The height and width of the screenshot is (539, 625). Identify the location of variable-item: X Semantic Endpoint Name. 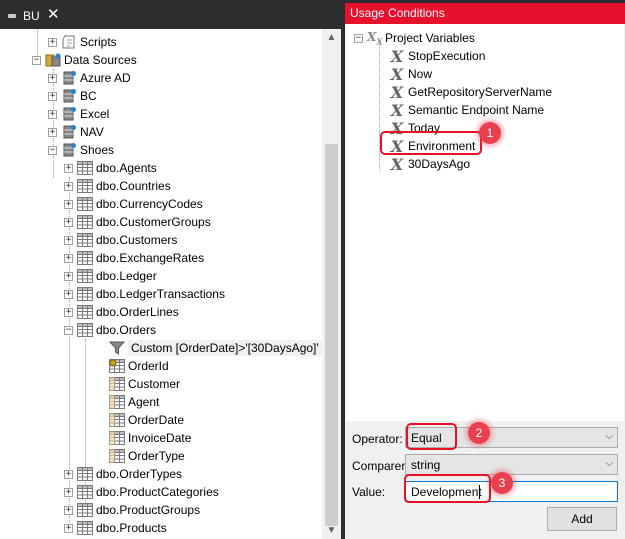
(467, 110).